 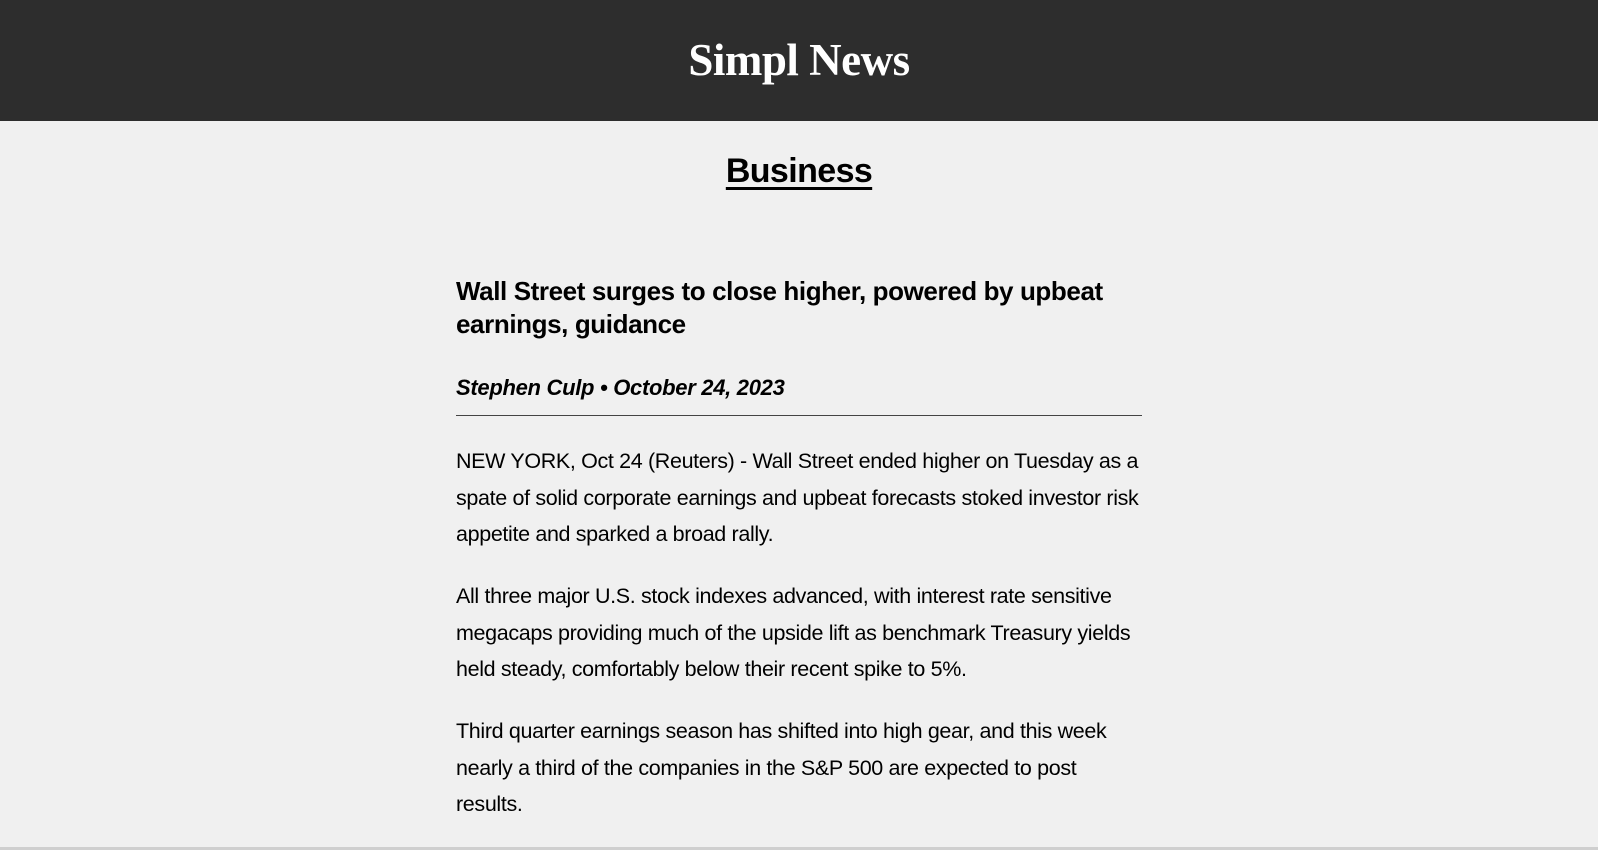 What do you see at coordinates (620, 387) in the screenshot?
I see `article-byline: Stephen Culp • October 24, 2023` at bounding box center [620, 387].